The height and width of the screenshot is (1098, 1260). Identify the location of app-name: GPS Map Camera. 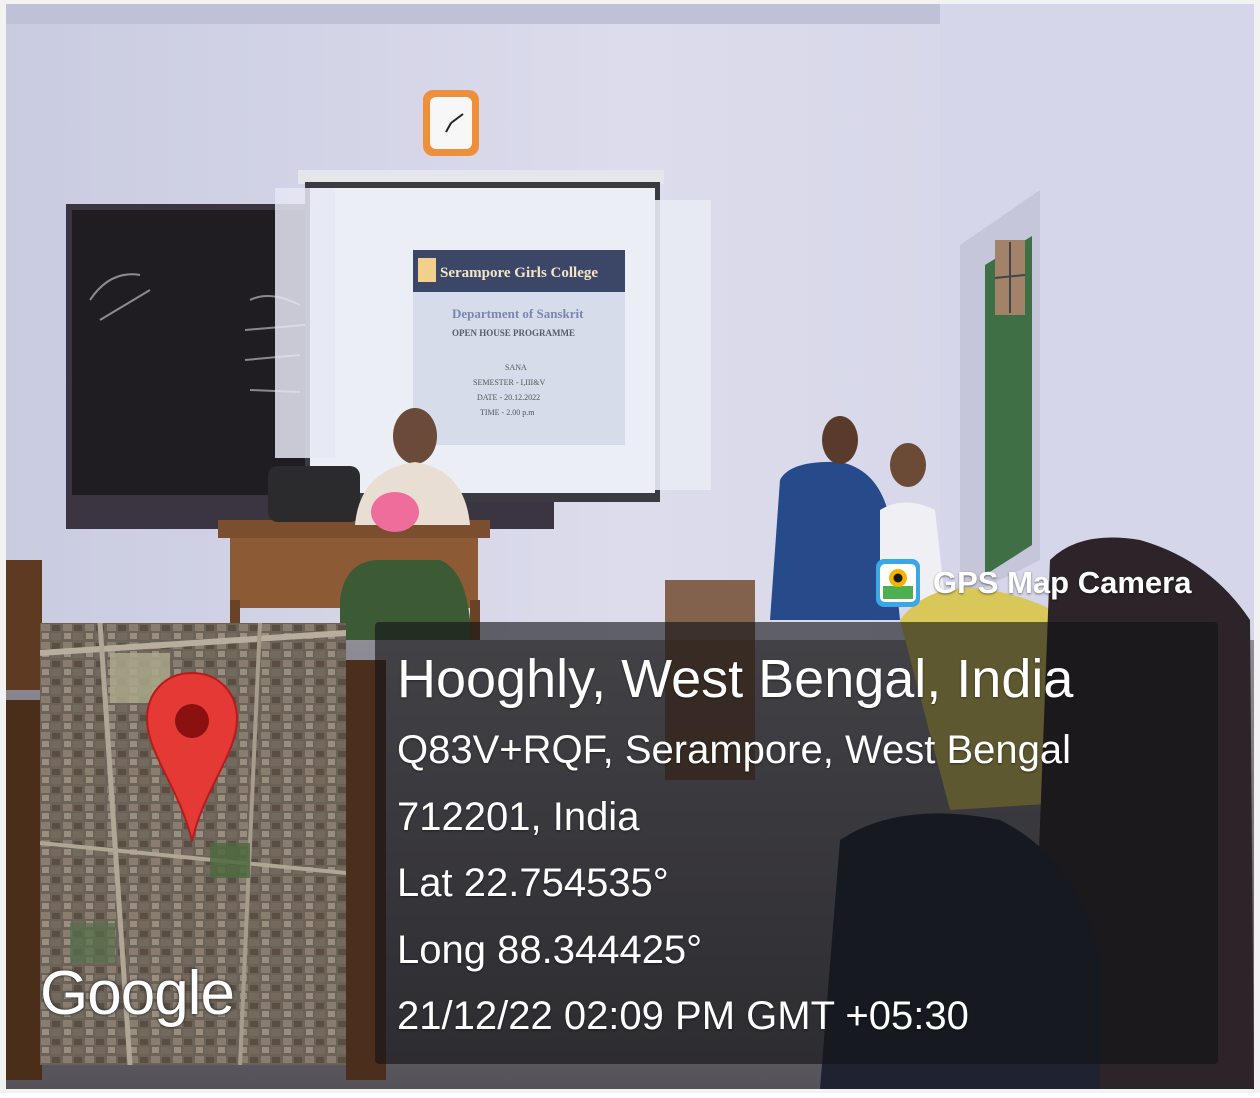
(1062, 582).